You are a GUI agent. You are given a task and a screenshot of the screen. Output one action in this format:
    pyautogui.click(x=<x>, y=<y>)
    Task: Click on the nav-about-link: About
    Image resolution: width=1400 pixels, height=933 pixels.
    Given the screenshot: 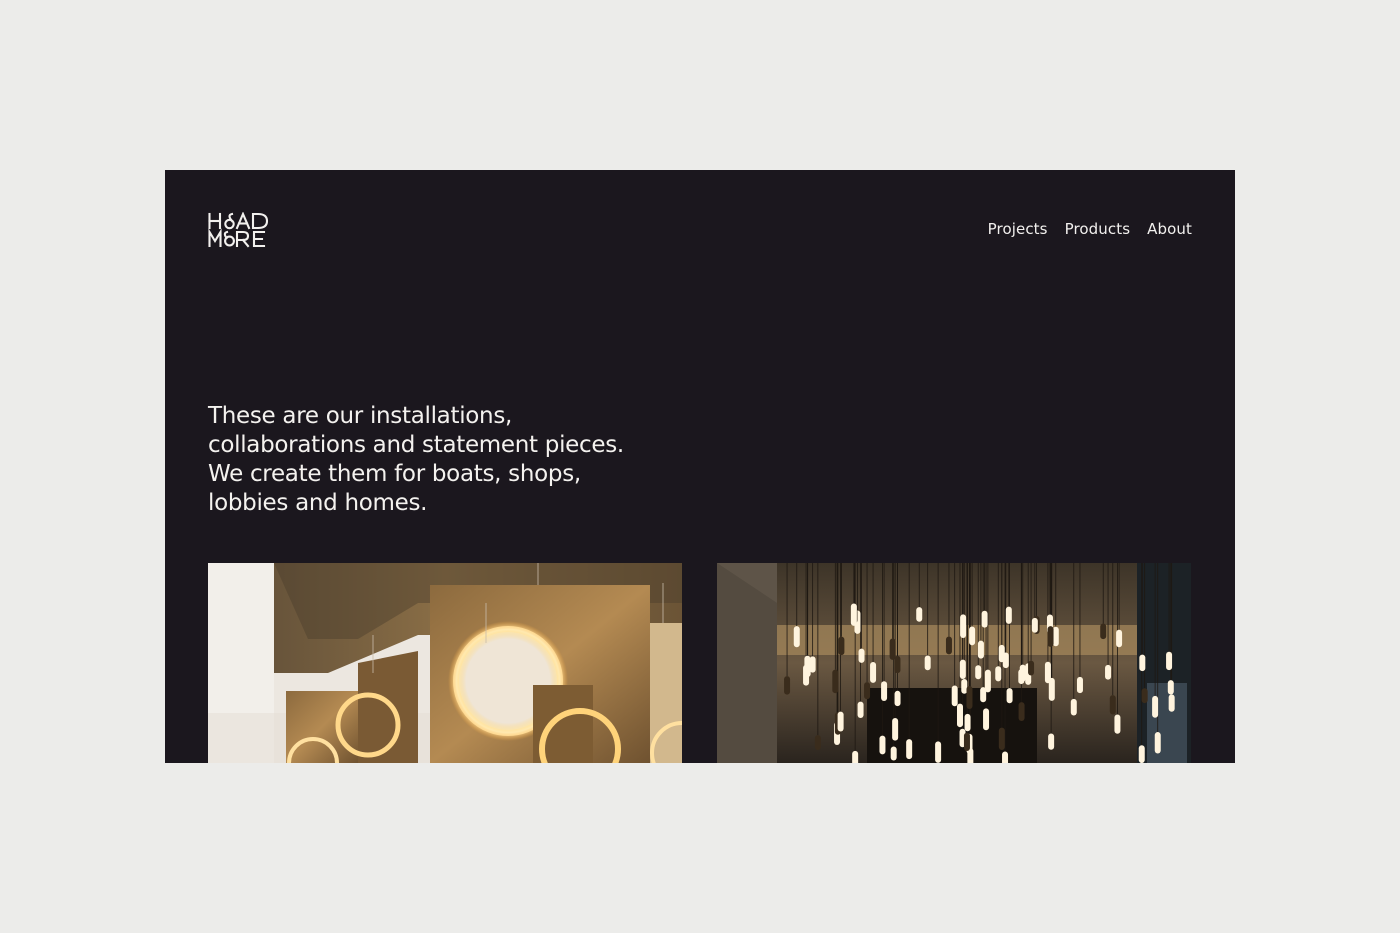 What is the action you would take?
    pyautogui.click(x=1169, y=229)
    